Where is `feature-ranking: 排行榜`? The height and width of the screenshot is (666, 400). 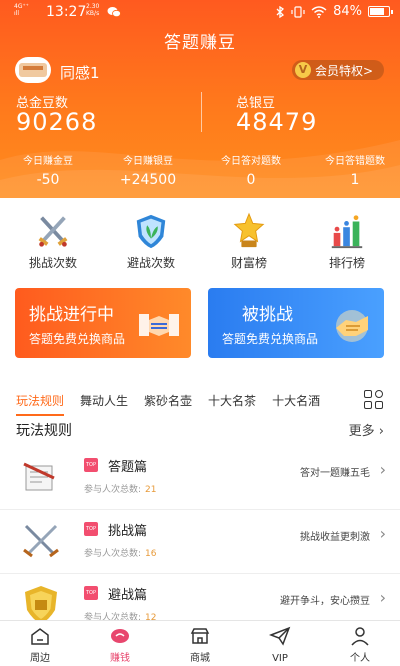 feature-ranking: 排行榜 is located at coordinates (347, 238).